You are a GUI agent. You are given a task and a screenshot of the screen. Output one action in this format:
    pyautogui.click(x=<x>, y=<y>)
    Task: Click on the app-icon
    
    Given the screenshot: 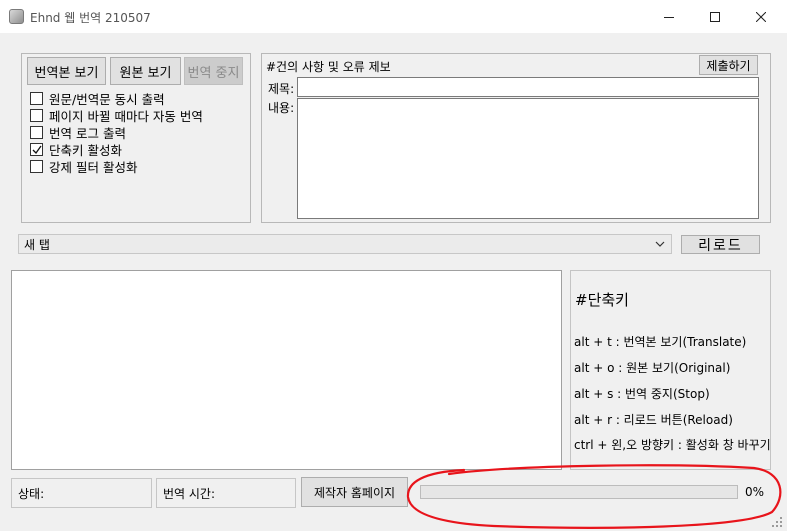 What is the action you would take?
    pyautogui.click(x=16, y=16)
    